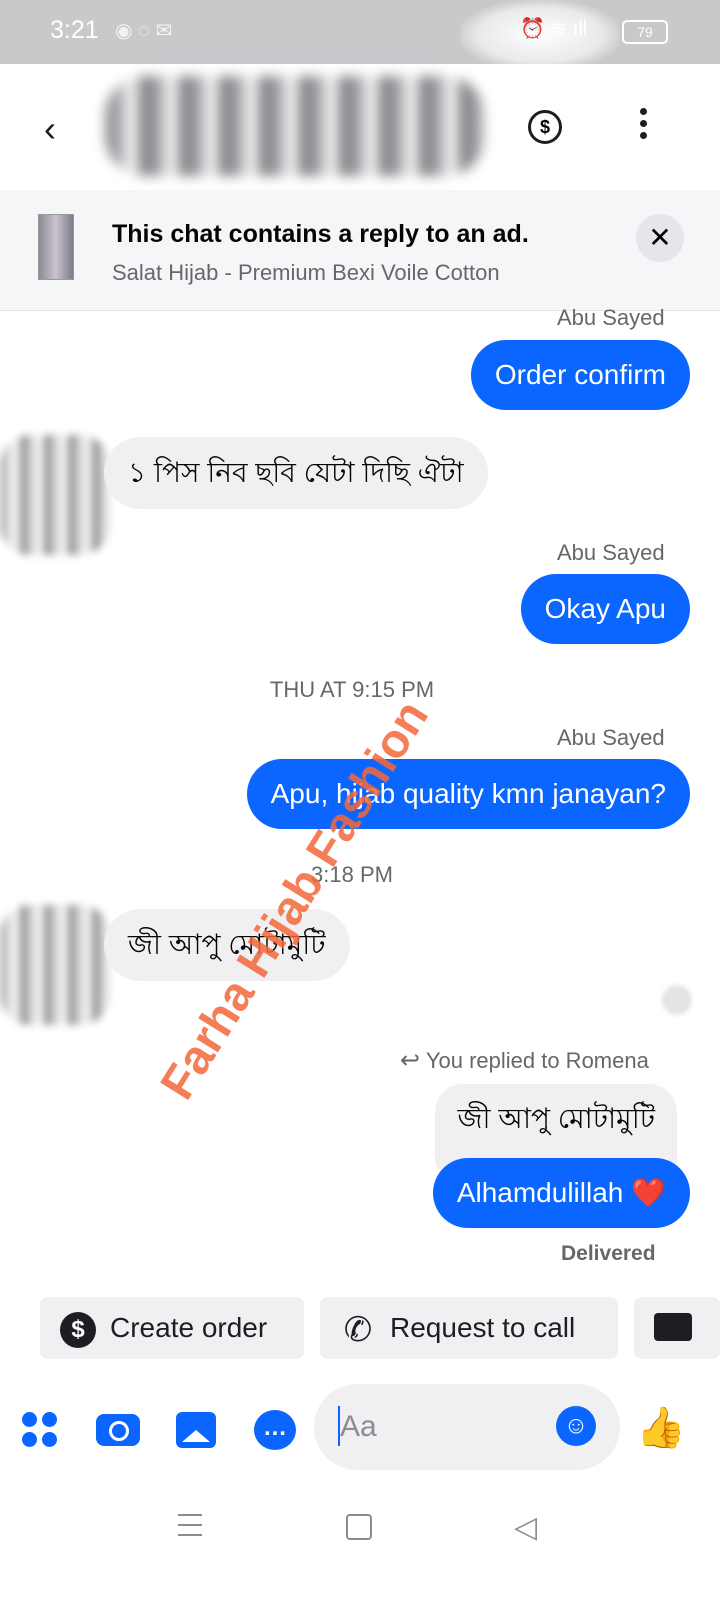 The image size is (720, 1600). Describe the element at coordinates (608, 1253) in the screenshot. I see `delivery-status: Delivered` at that location.